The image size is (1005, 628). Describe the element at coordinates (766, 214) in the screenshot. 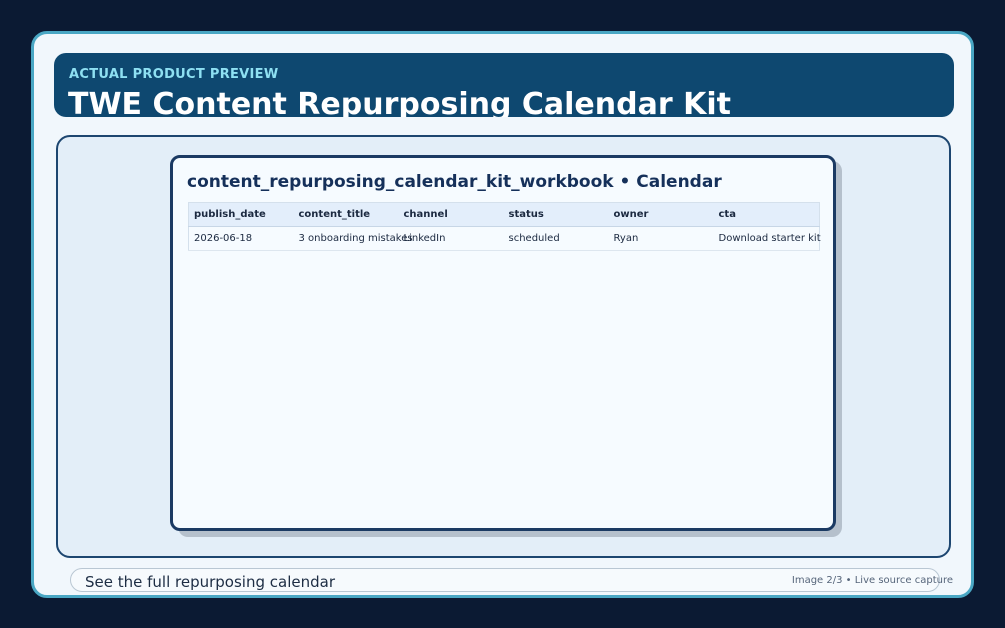

I see `column-header: cta` at that location.